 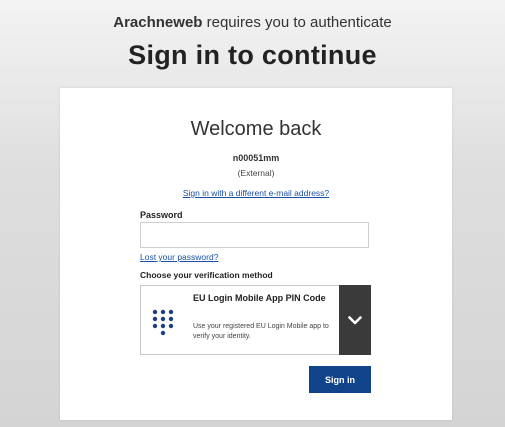 What do you see at coordinates (161, 215) in the screenshot?
I see `password-label: Password` at bounding box center [161, 215].